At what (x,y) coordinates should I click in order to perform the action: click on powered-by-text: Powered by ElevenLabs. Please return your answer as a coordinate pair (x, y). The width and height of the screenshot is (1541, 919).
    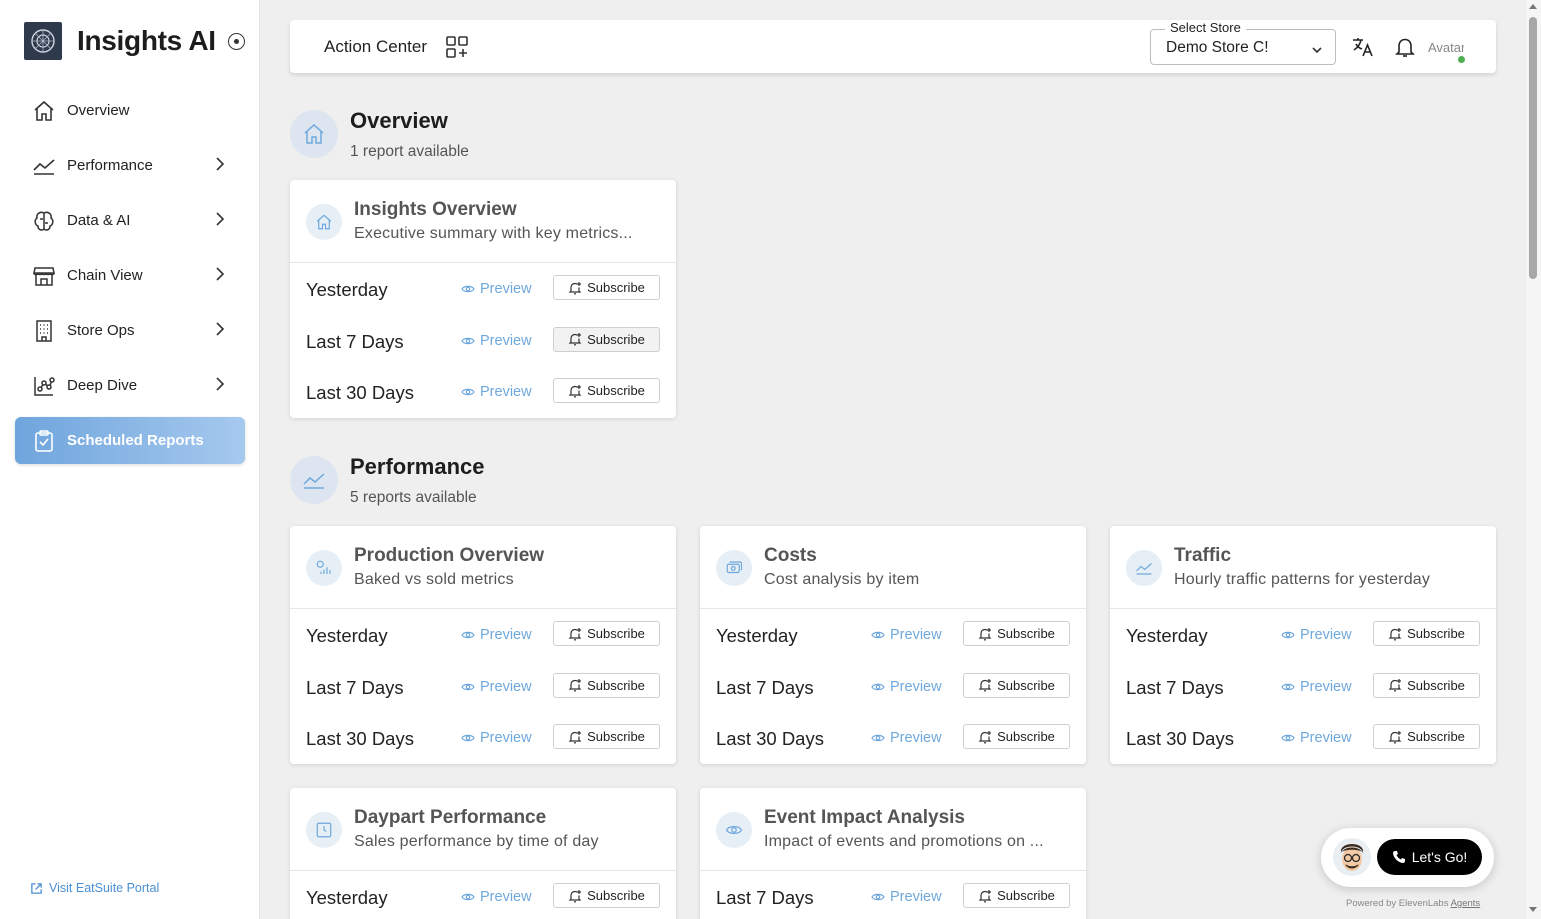
    Looking at the image, I should click on (1397, 903).